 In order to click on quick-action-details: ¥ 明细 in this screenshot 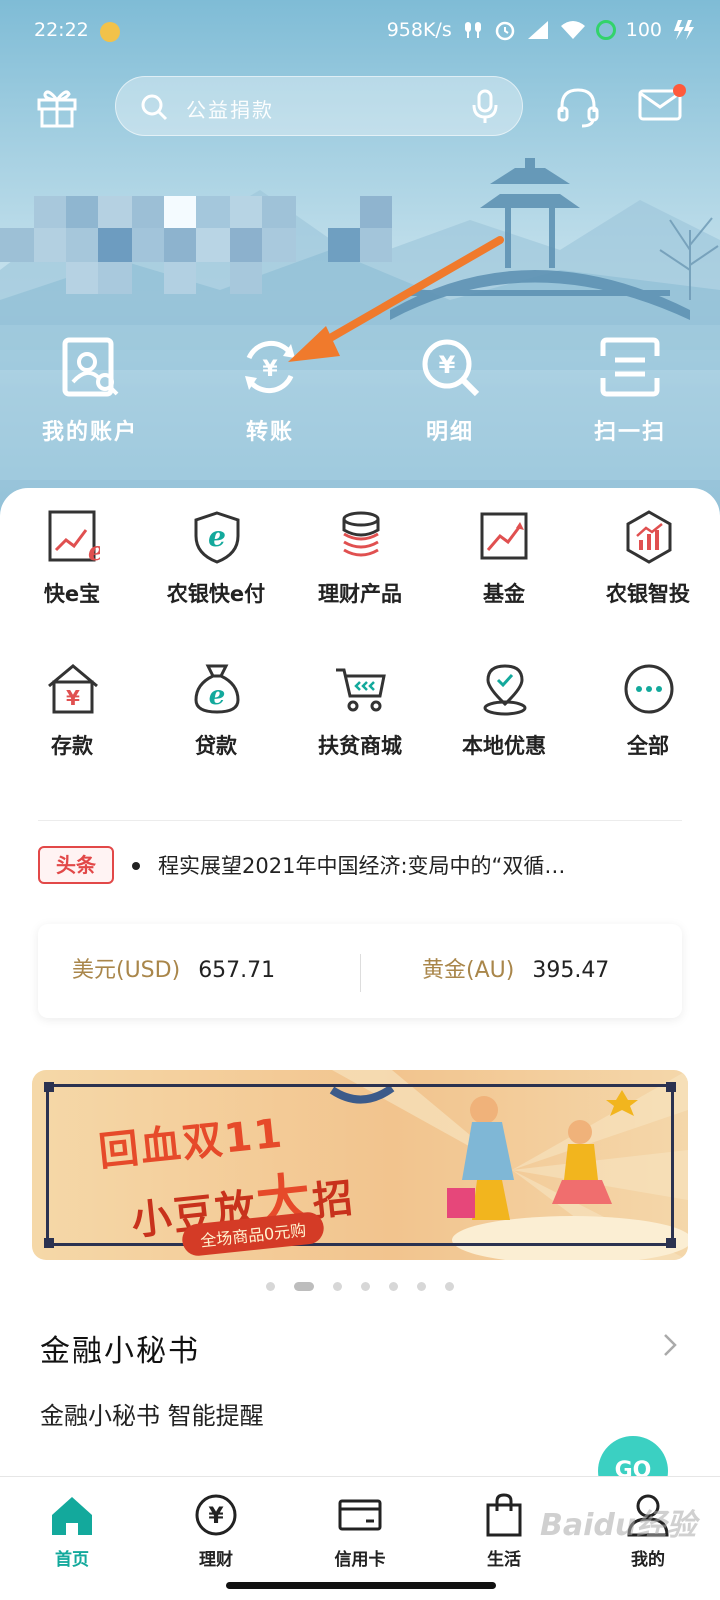, I will do `click(450, 396)`.